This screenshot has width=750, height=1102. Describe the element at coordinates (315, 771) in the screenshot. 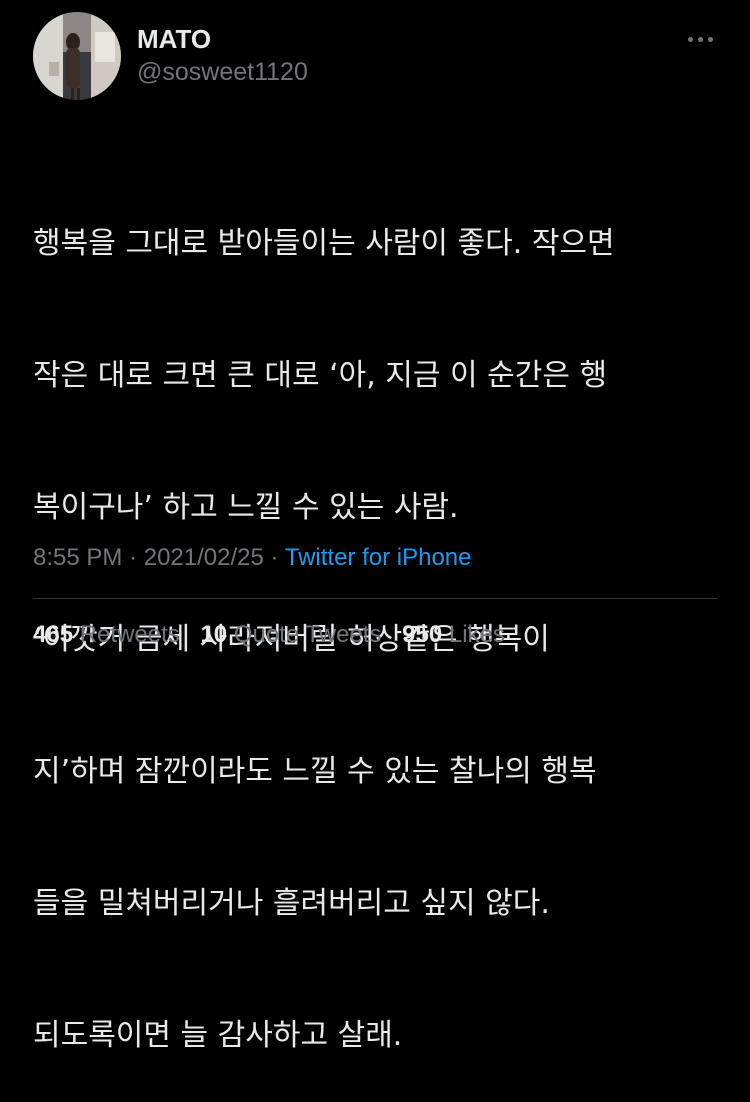

I see `tweet-line: 지’하며 잠깐이라도 느낄 수 있는 찰나의 행복` at that location.